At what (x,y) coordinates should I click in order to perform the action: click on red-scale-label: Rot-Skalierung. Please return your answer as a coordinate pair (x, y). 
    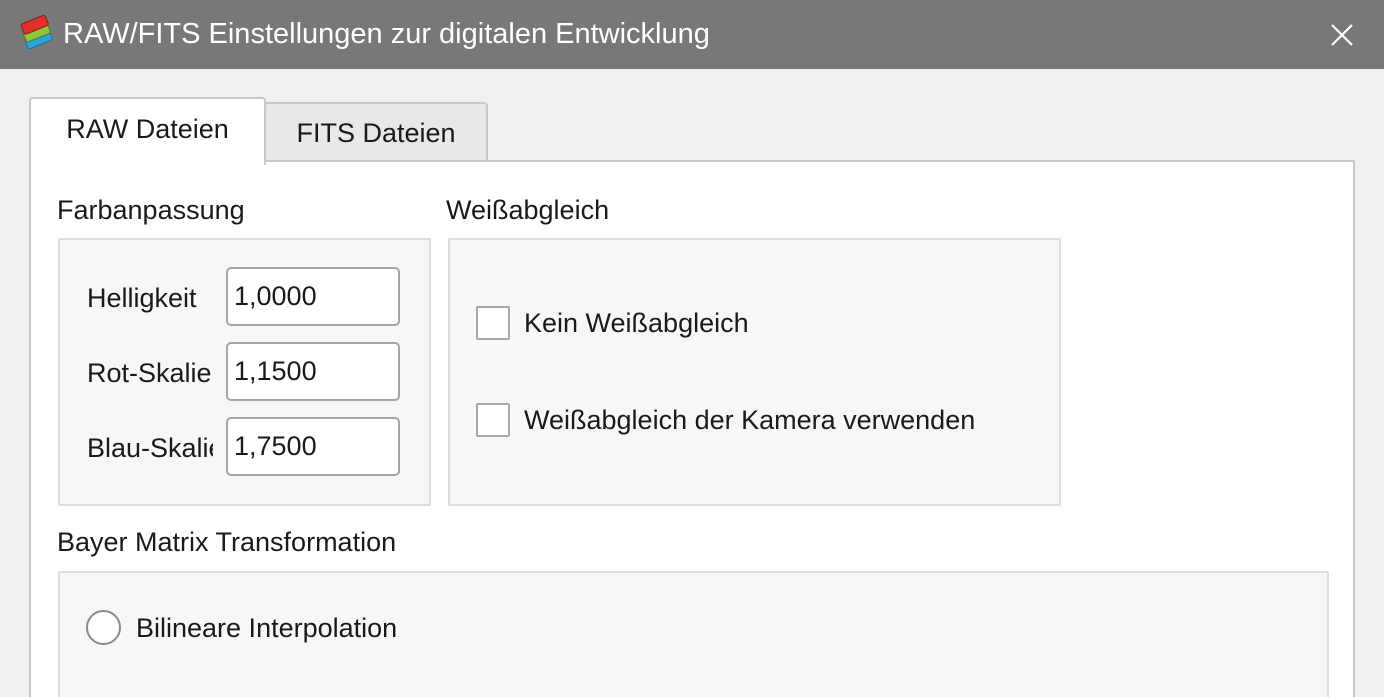
    Looking at the image, I should click on (150, 373).